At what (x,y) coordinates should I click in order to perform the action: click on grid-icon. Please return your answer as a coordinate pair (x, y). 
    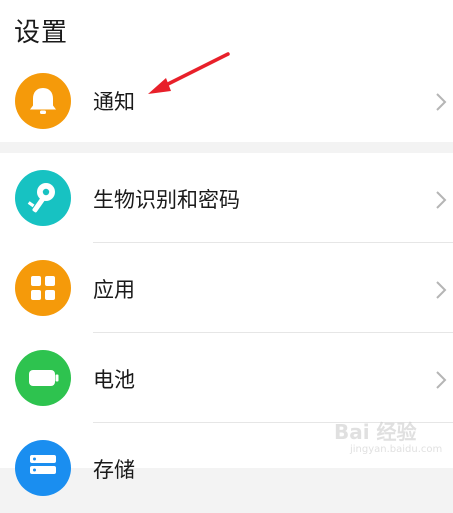
    Looking at the image, I should click on (43, 288).